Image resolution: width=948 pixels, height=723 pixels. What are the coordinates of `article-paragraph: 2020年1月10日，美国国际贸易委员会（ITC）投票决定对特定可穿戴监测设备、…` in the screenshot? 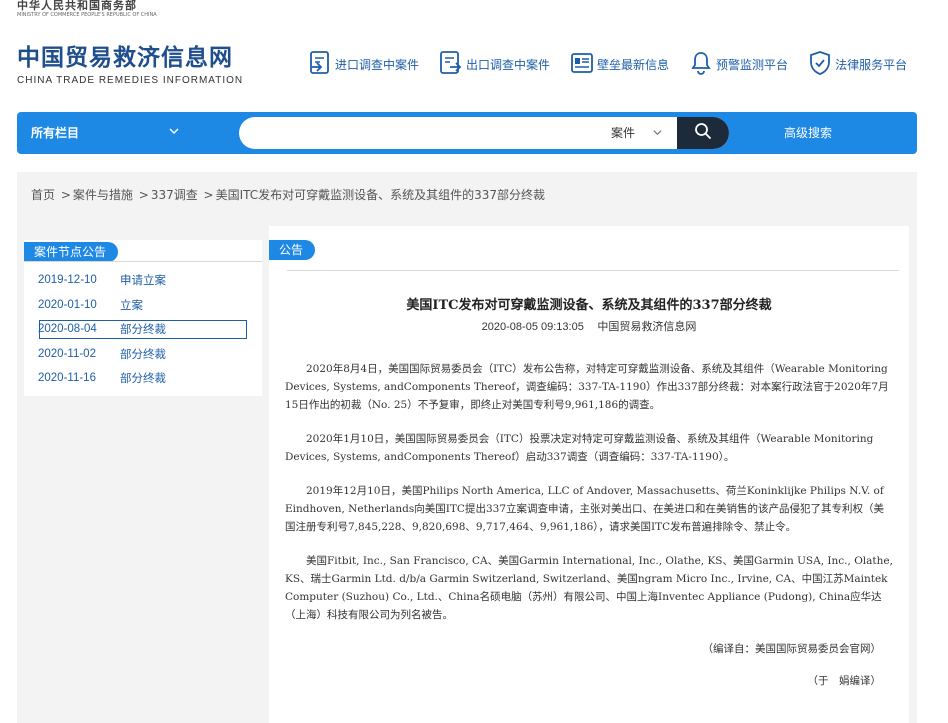 It's located at (579, 448).